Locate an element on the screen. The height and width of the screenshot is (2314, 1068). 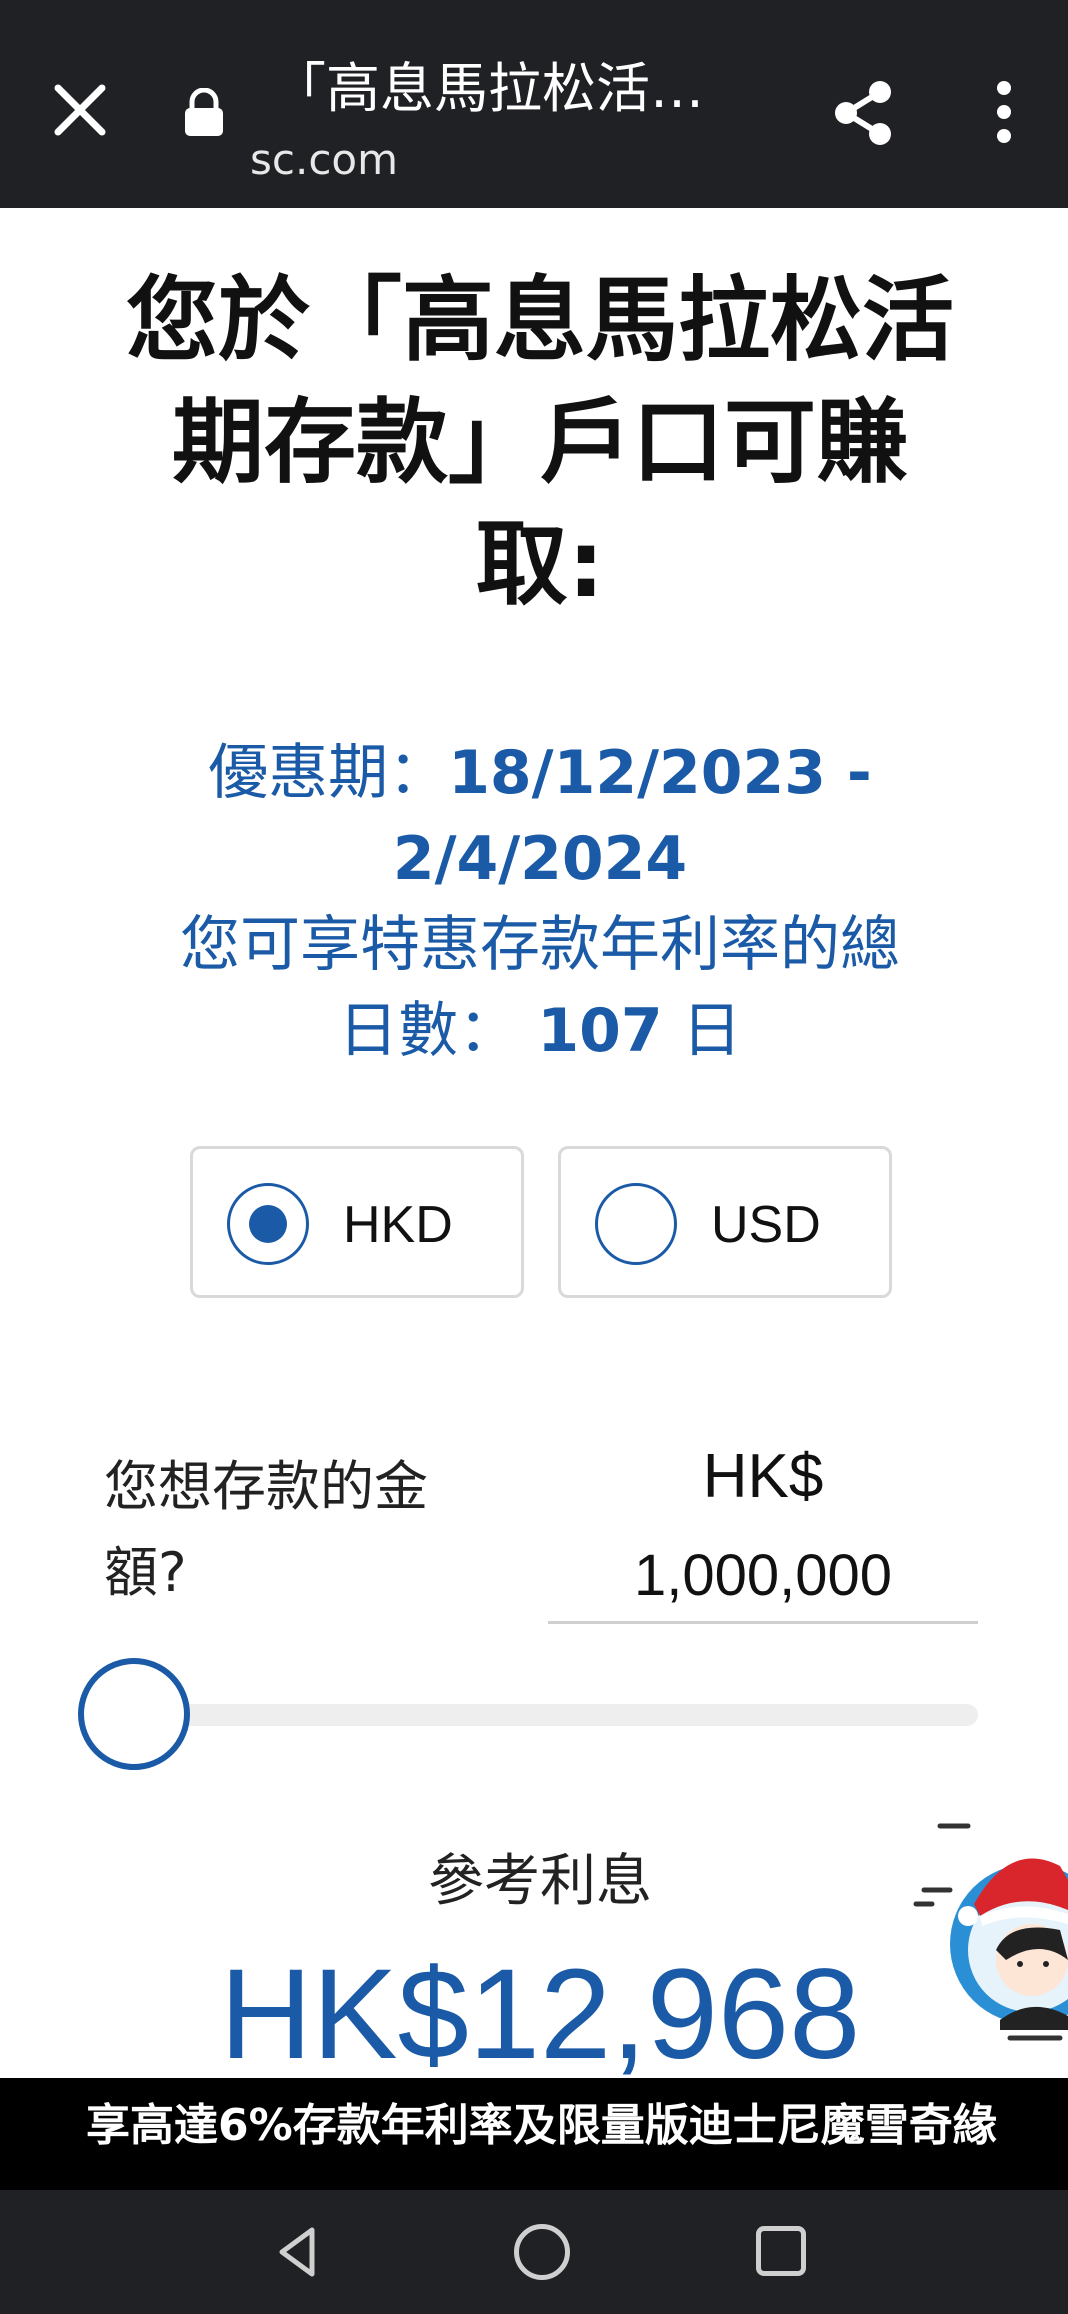
promo-period-end: 2/4/2024 is located at coordinates (540, 859).